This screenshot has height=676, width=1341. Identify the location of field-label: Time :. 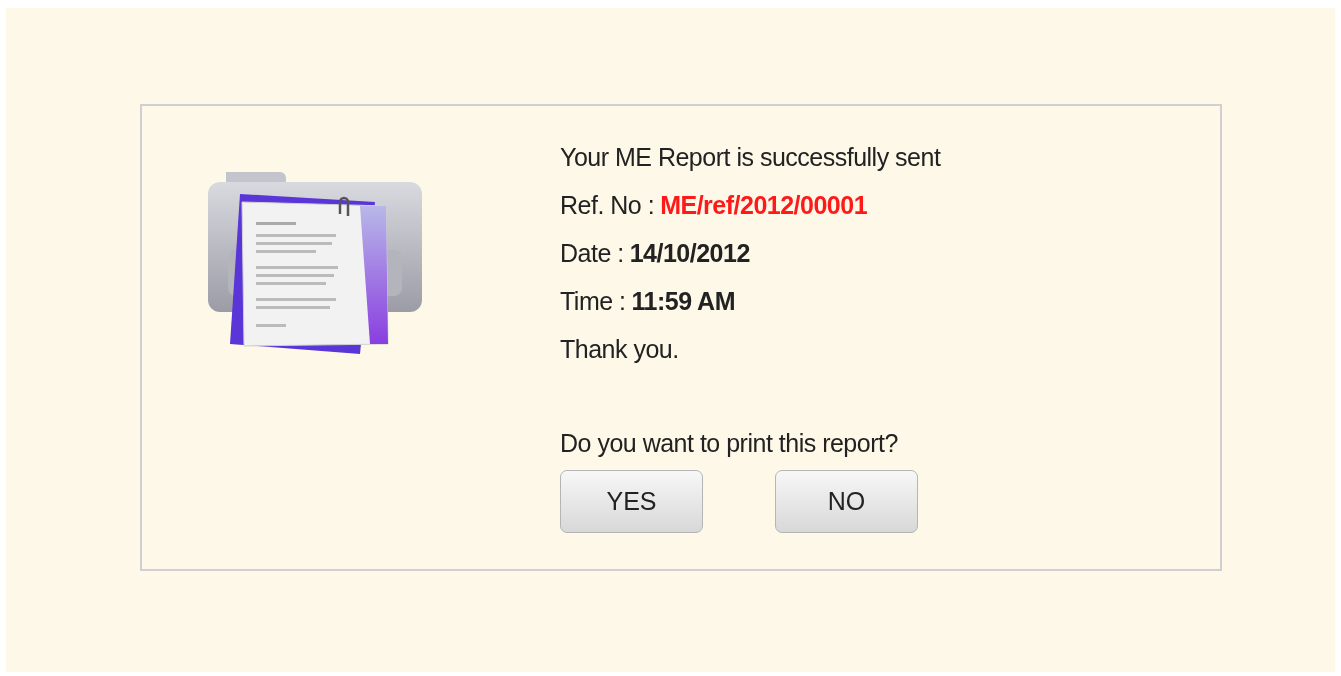
(593, 301).